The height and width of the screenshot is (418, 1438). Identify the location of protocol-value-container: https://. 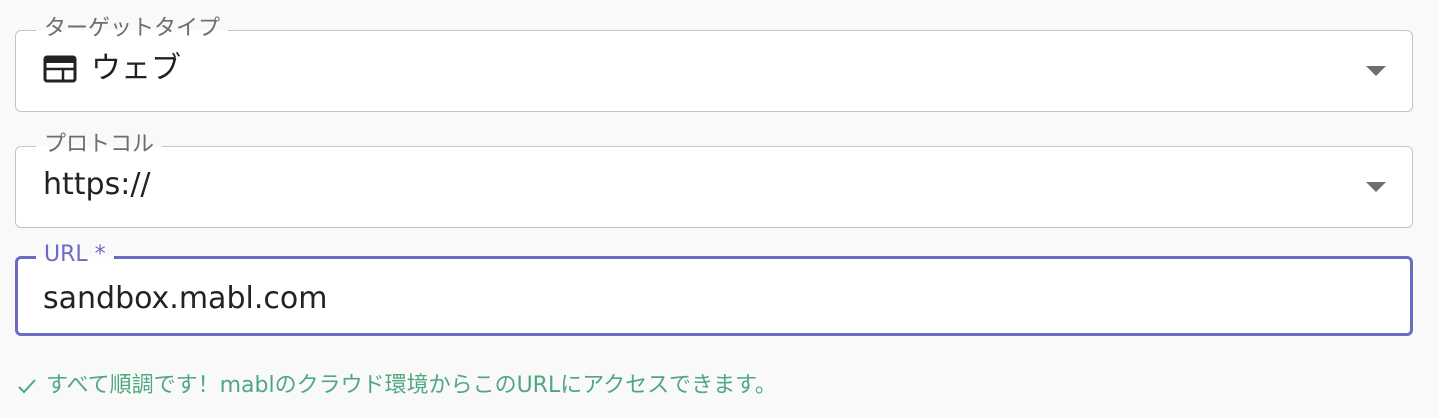
(97, 185).